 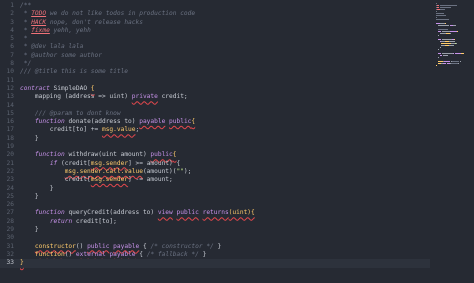 I want to click on code-token: /// @title this is some title, so click(x=74, y=72).